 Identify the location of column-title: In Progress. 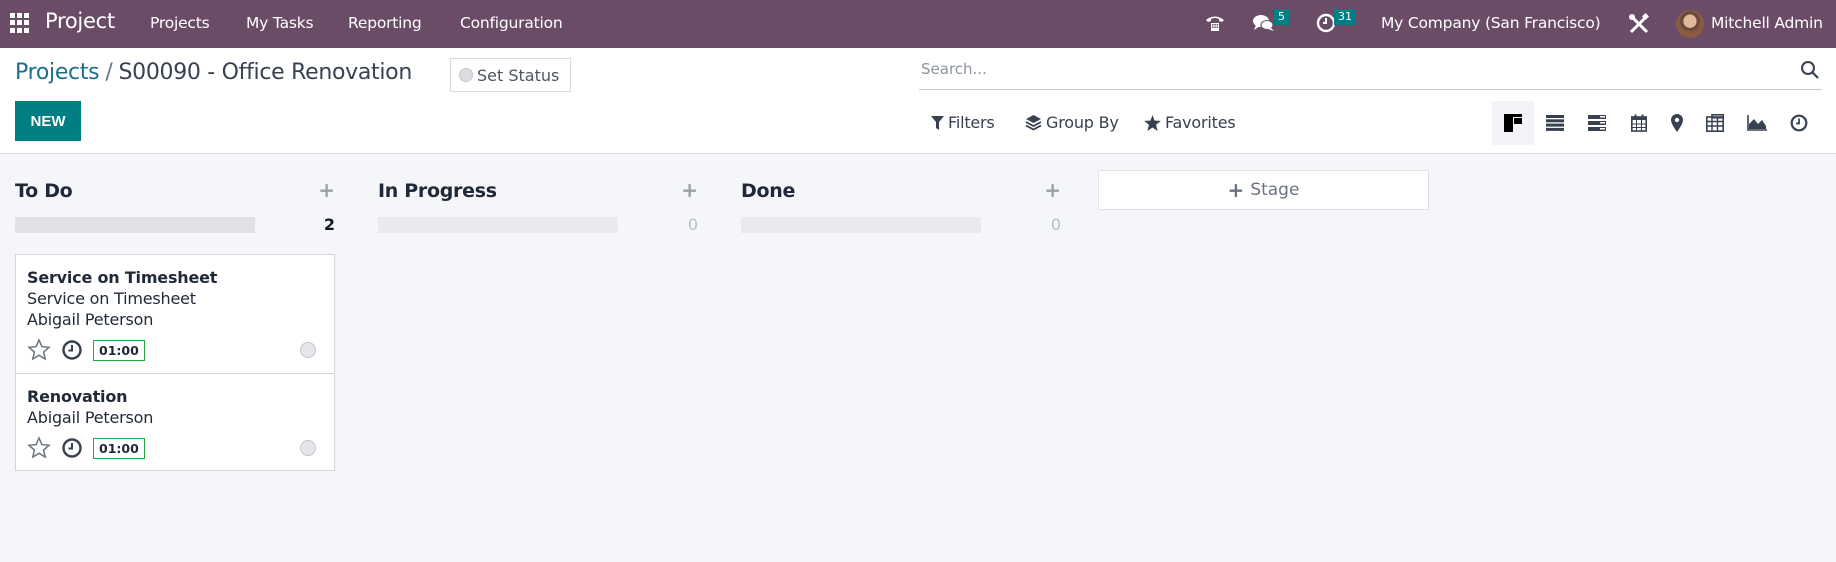
(437, 191).